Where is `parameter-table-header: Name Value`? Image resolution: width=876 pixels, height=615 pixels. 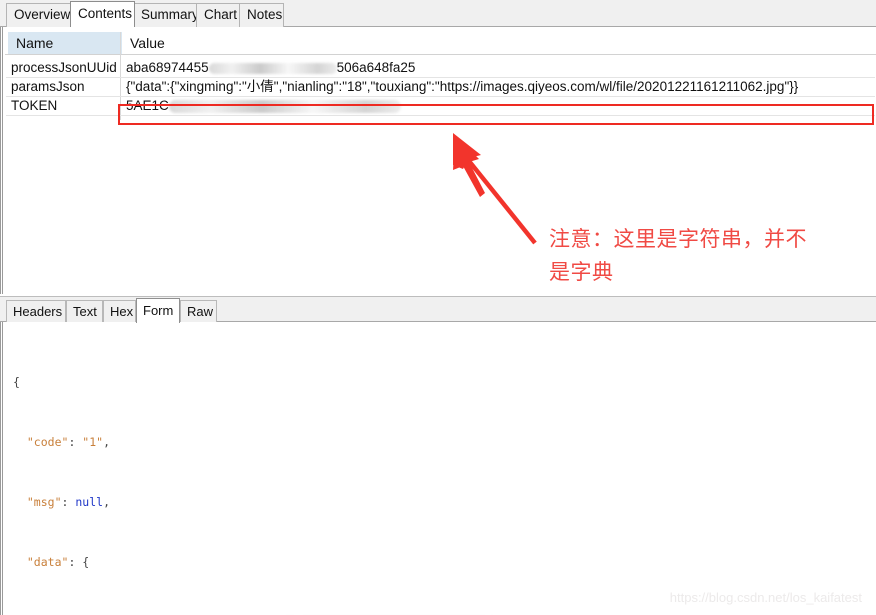 parameter-table-header: Name Value is located at coordinates (440, 43).